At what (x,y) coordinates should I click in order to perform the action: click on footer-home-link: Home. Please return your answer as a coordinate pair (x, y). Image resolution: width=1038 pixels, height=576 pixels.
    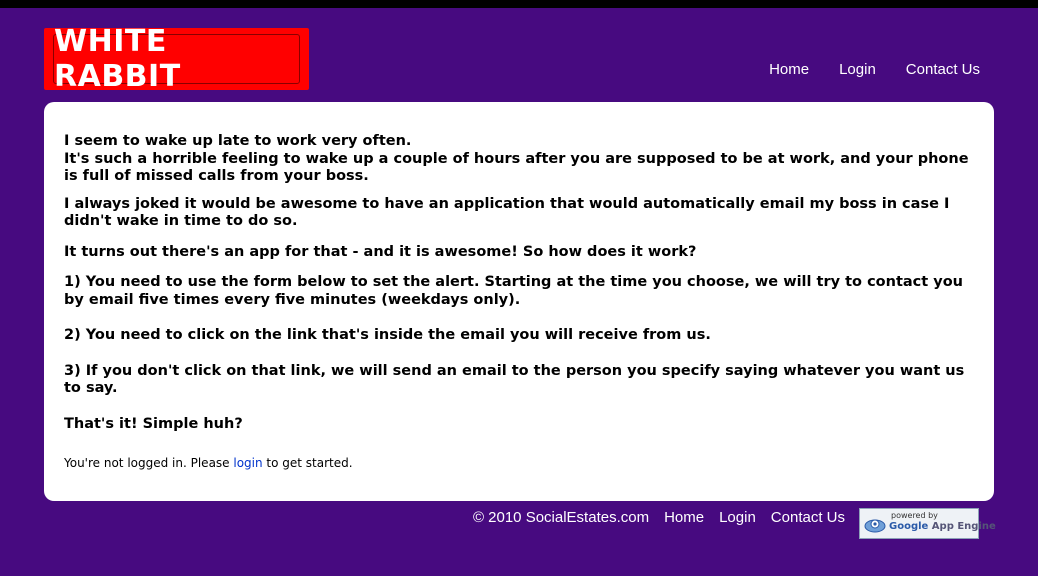
    Looking at the image, I should click on (684, 517).